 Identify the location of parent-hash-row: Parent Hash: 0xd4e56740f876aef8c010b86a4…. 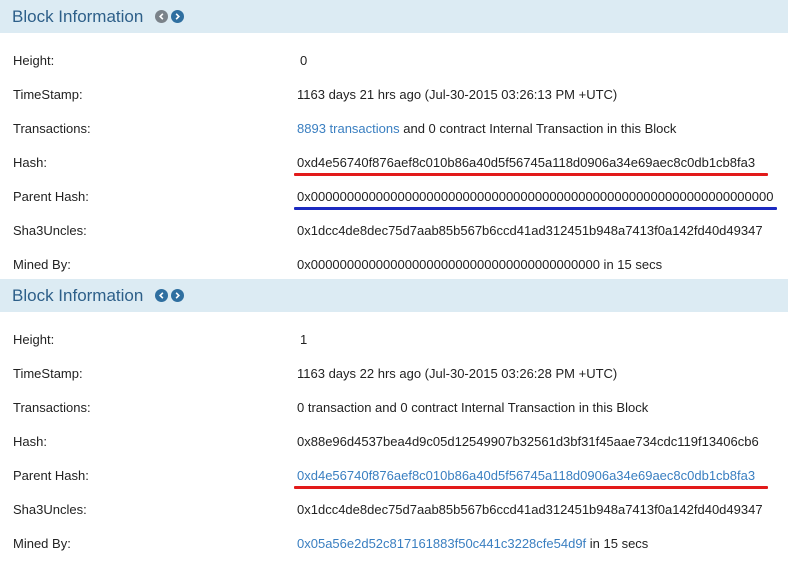
(394, 475).